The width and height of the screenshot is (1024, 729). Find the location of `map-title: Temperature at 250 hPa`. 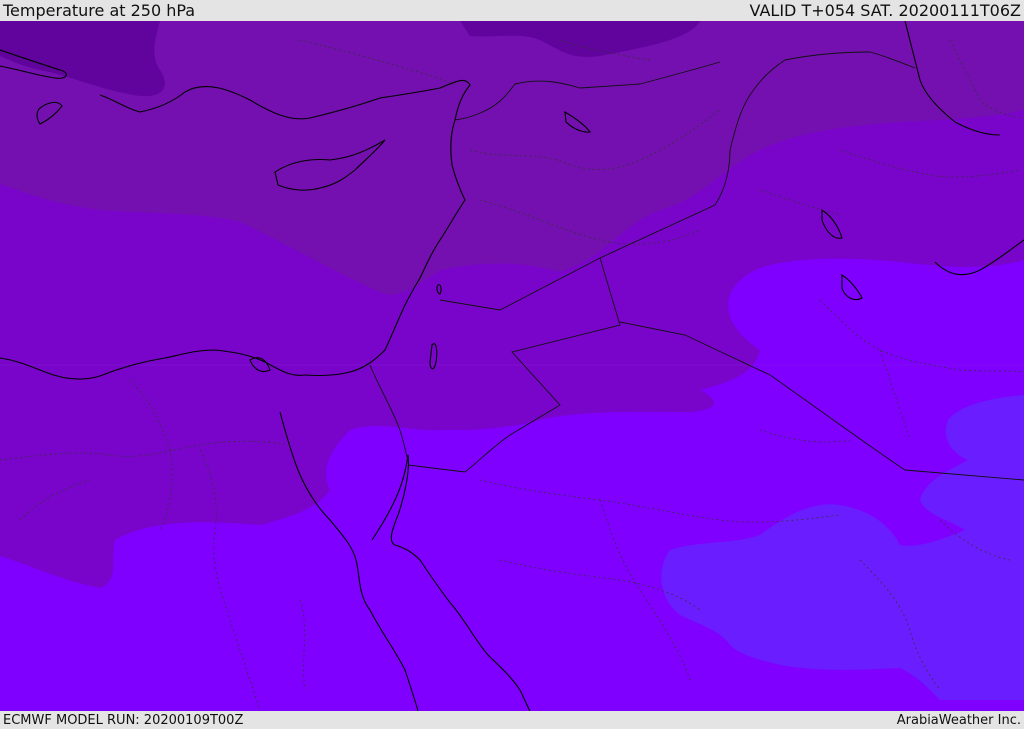

map-title: Temperature at 250 hPa is located at coordinates (99, 10).